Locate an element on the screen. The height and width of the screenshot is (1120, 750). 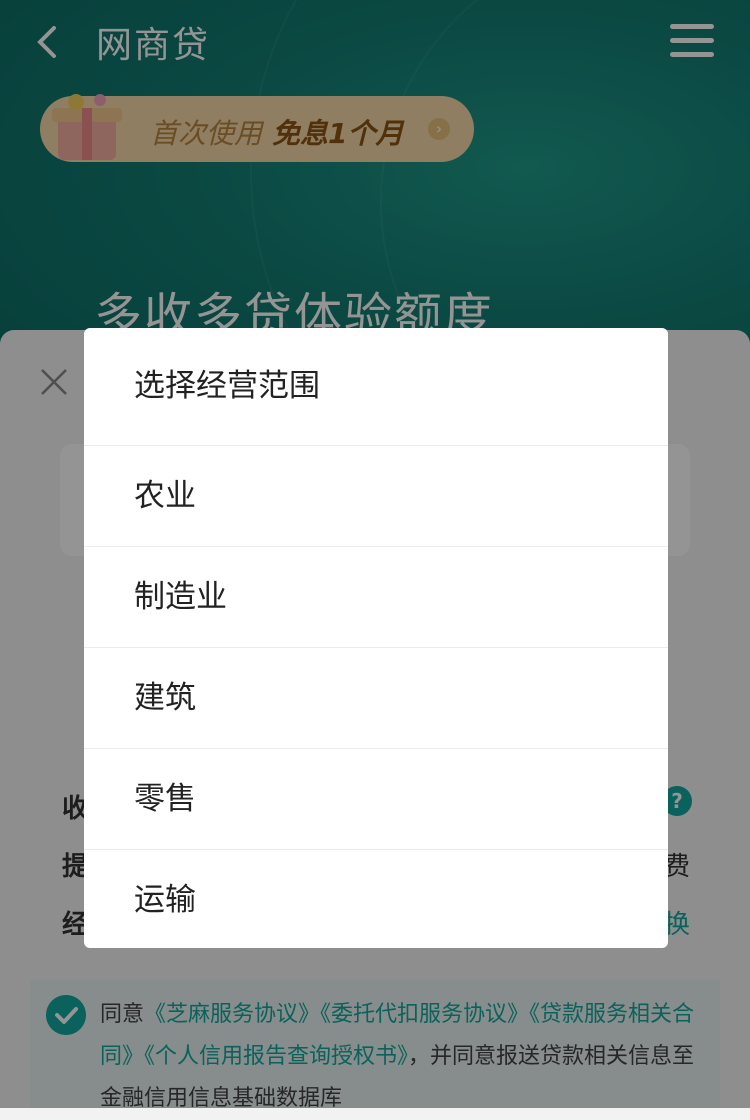
option-manufacturing: 制造业 is located at coordinates (376, 597).